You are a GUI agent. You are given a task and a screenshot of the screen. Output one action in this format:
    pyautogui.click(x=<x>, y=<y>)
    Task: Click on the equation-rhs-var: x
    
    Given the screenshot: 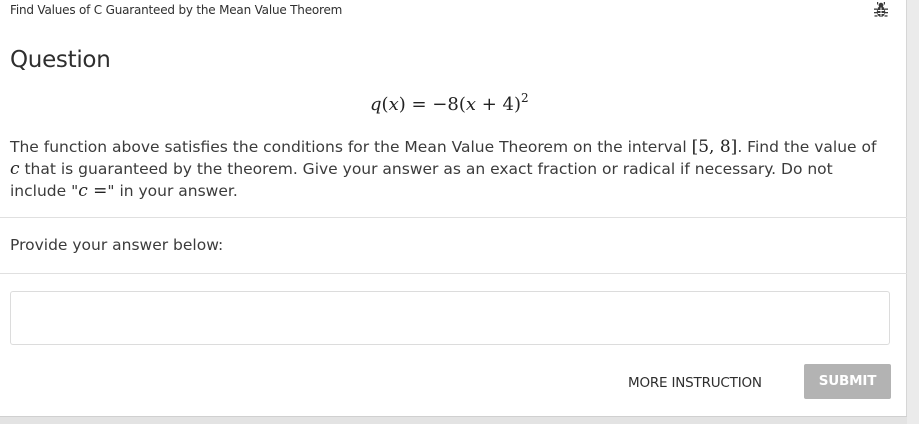 What is the action you would take?
    pyautogui.click(x=470, y=104)
    